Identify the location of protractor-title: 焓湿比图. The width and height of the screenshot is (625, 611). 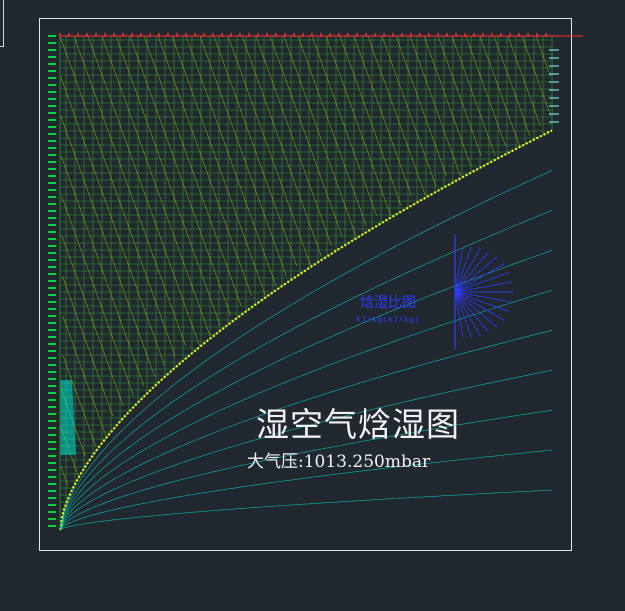
(388, 303).